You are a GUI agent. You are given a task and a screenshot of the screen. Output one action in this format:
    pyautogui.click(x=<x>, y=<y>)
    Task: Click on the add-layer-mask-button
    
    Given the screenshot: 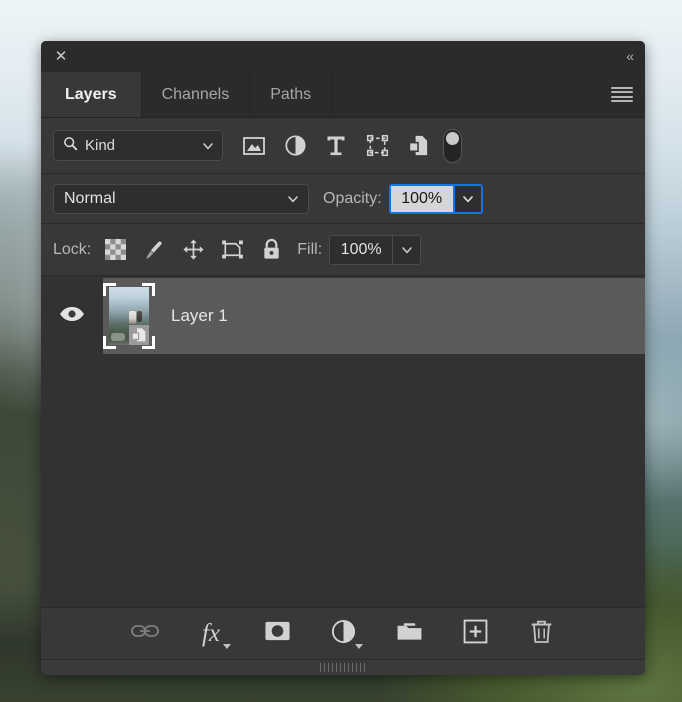 What is the action you would take?
    pyautogui.click(x=277, y=634)
    